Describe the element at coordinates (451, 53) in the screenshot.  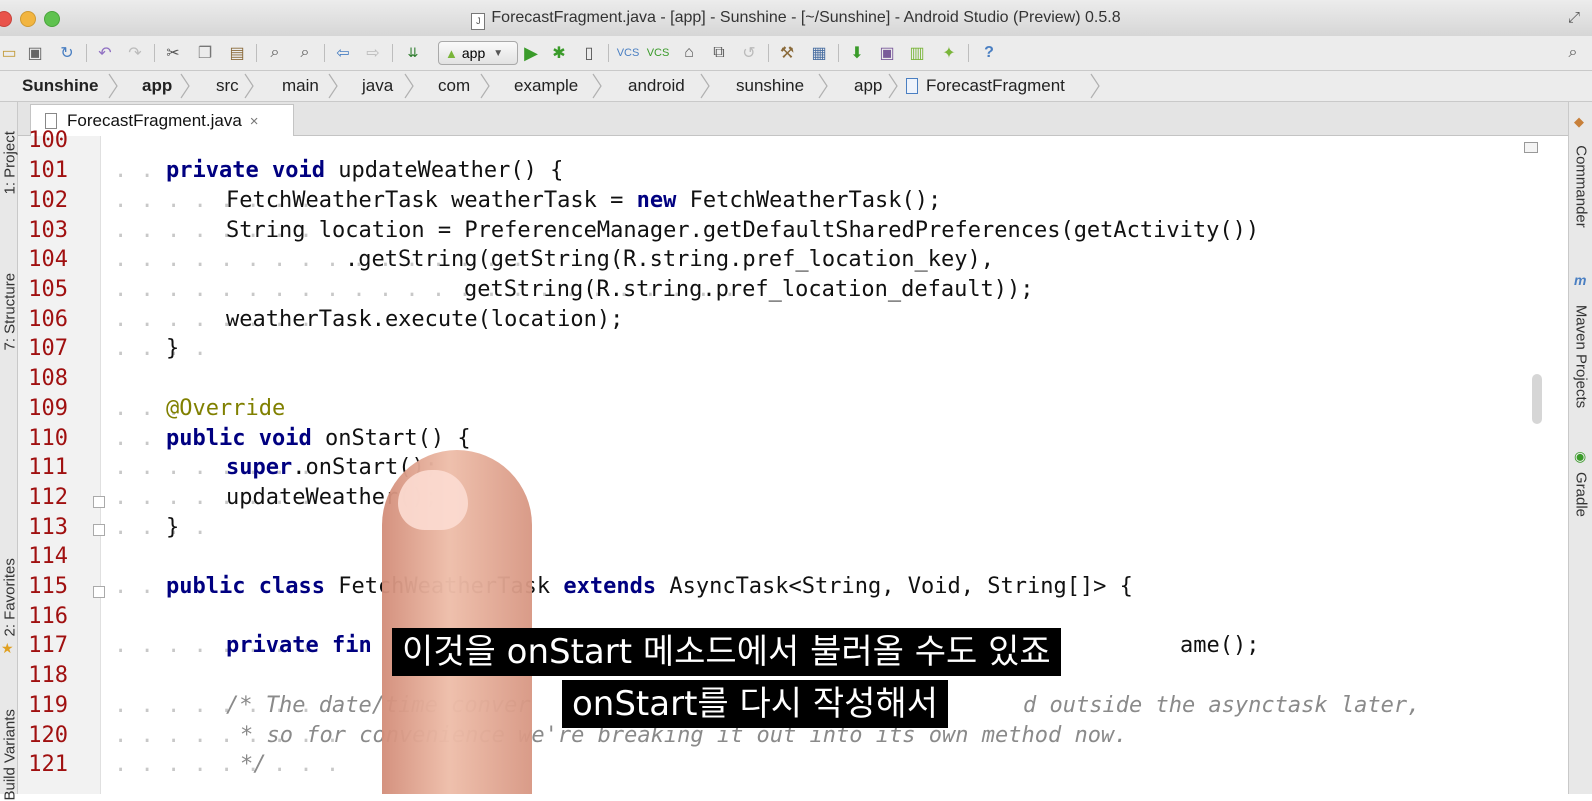
I see `android-icon: ▲` at that location.